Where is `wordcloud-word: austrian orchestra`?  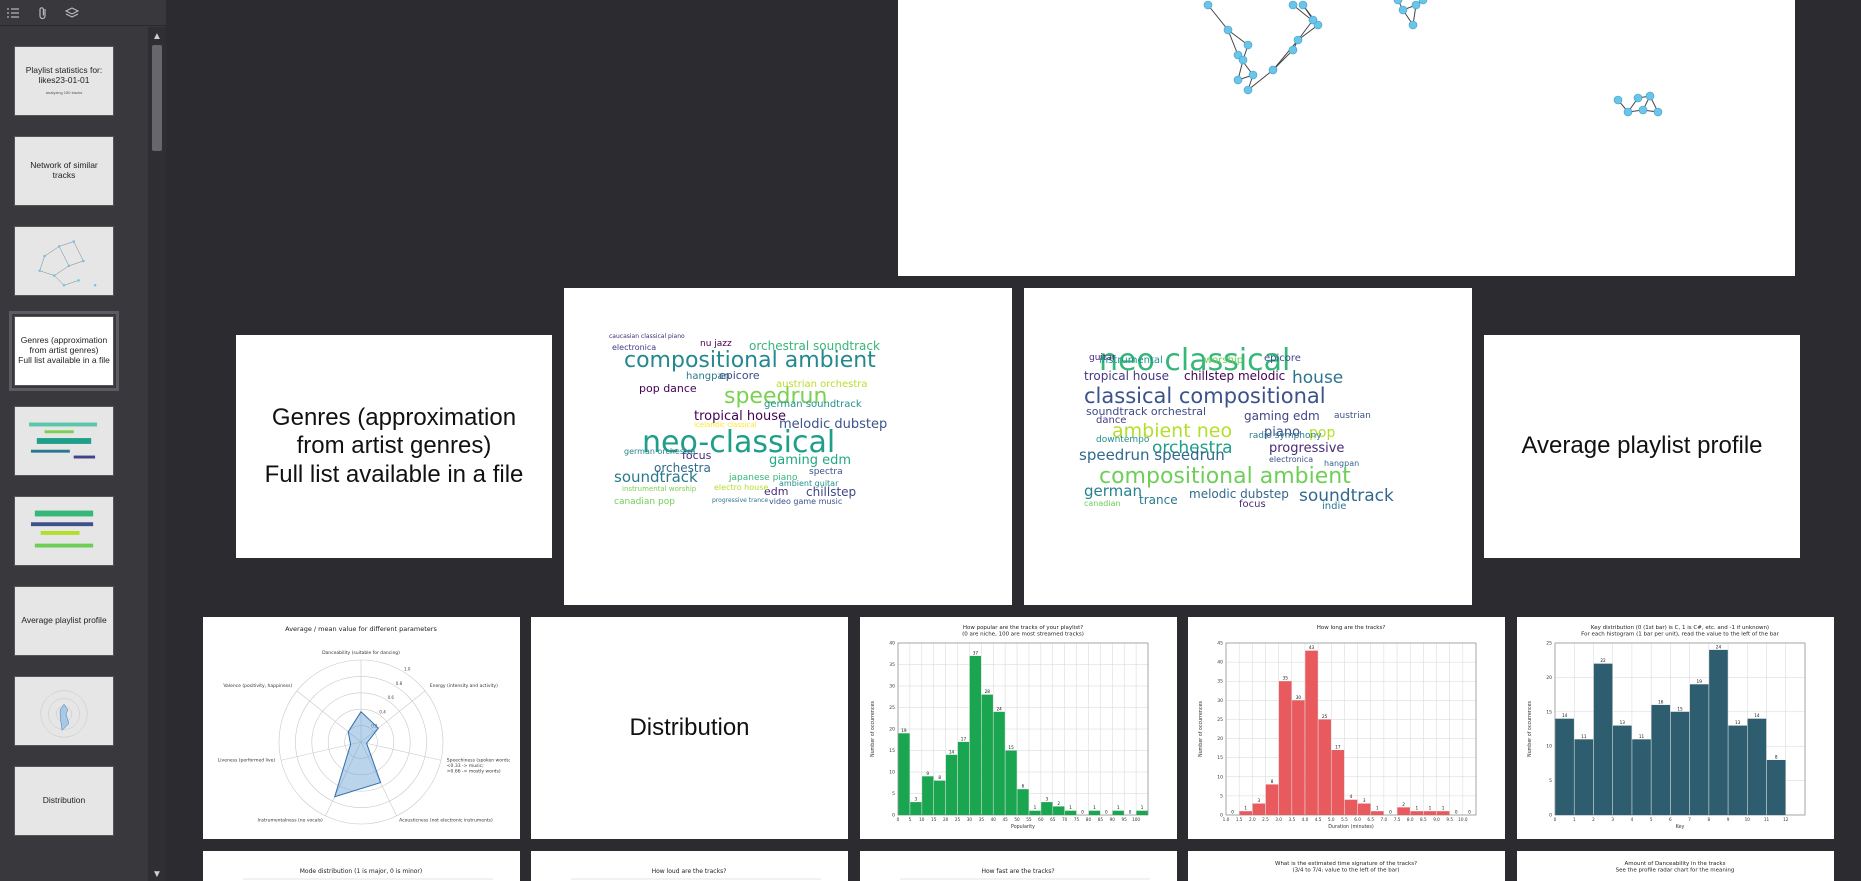
wordcloud-word: austrian orchestra is located at coordinates (822, 384).